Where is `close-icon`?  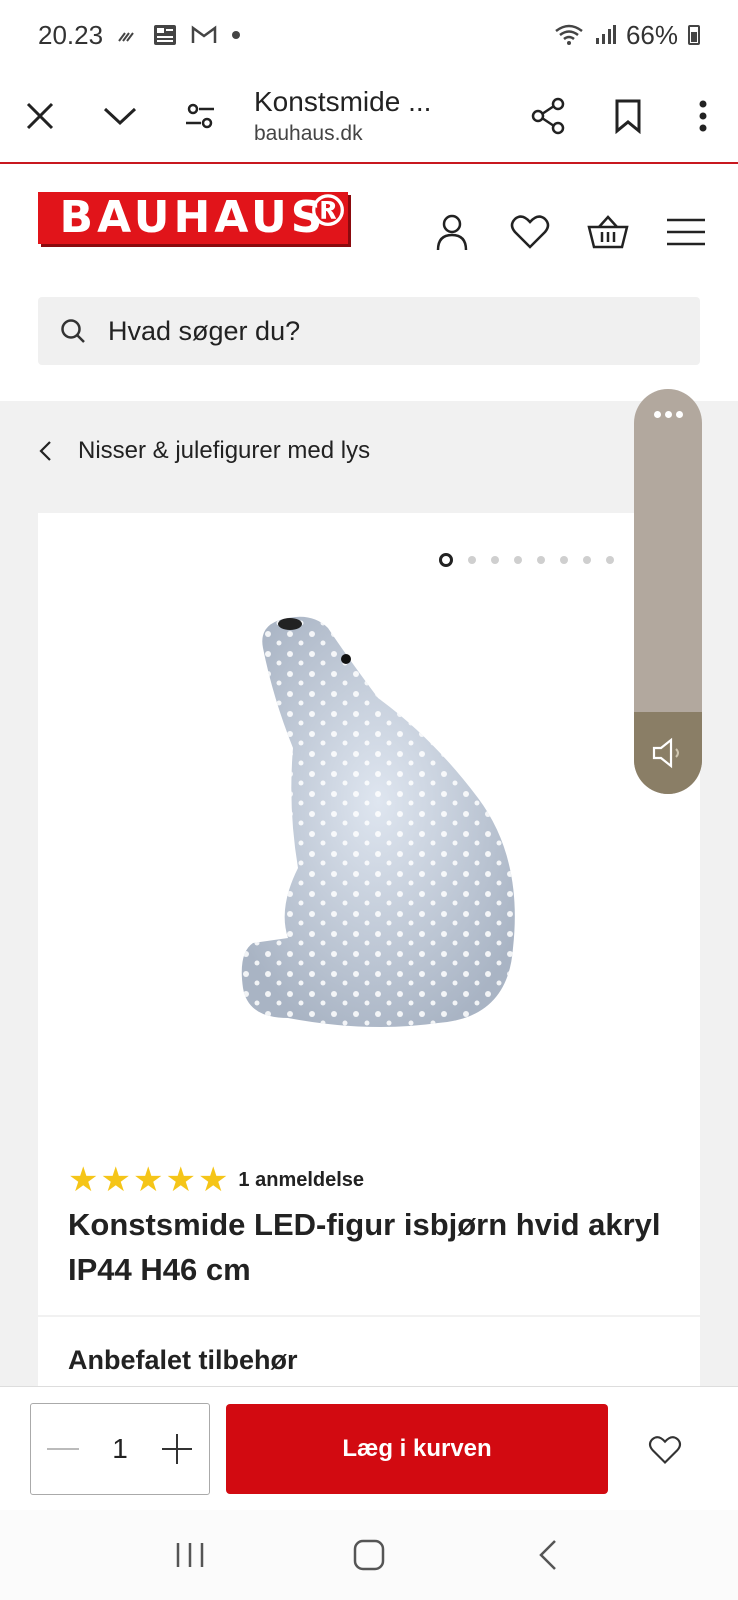 close-icon is located at coordinates (40, 116).